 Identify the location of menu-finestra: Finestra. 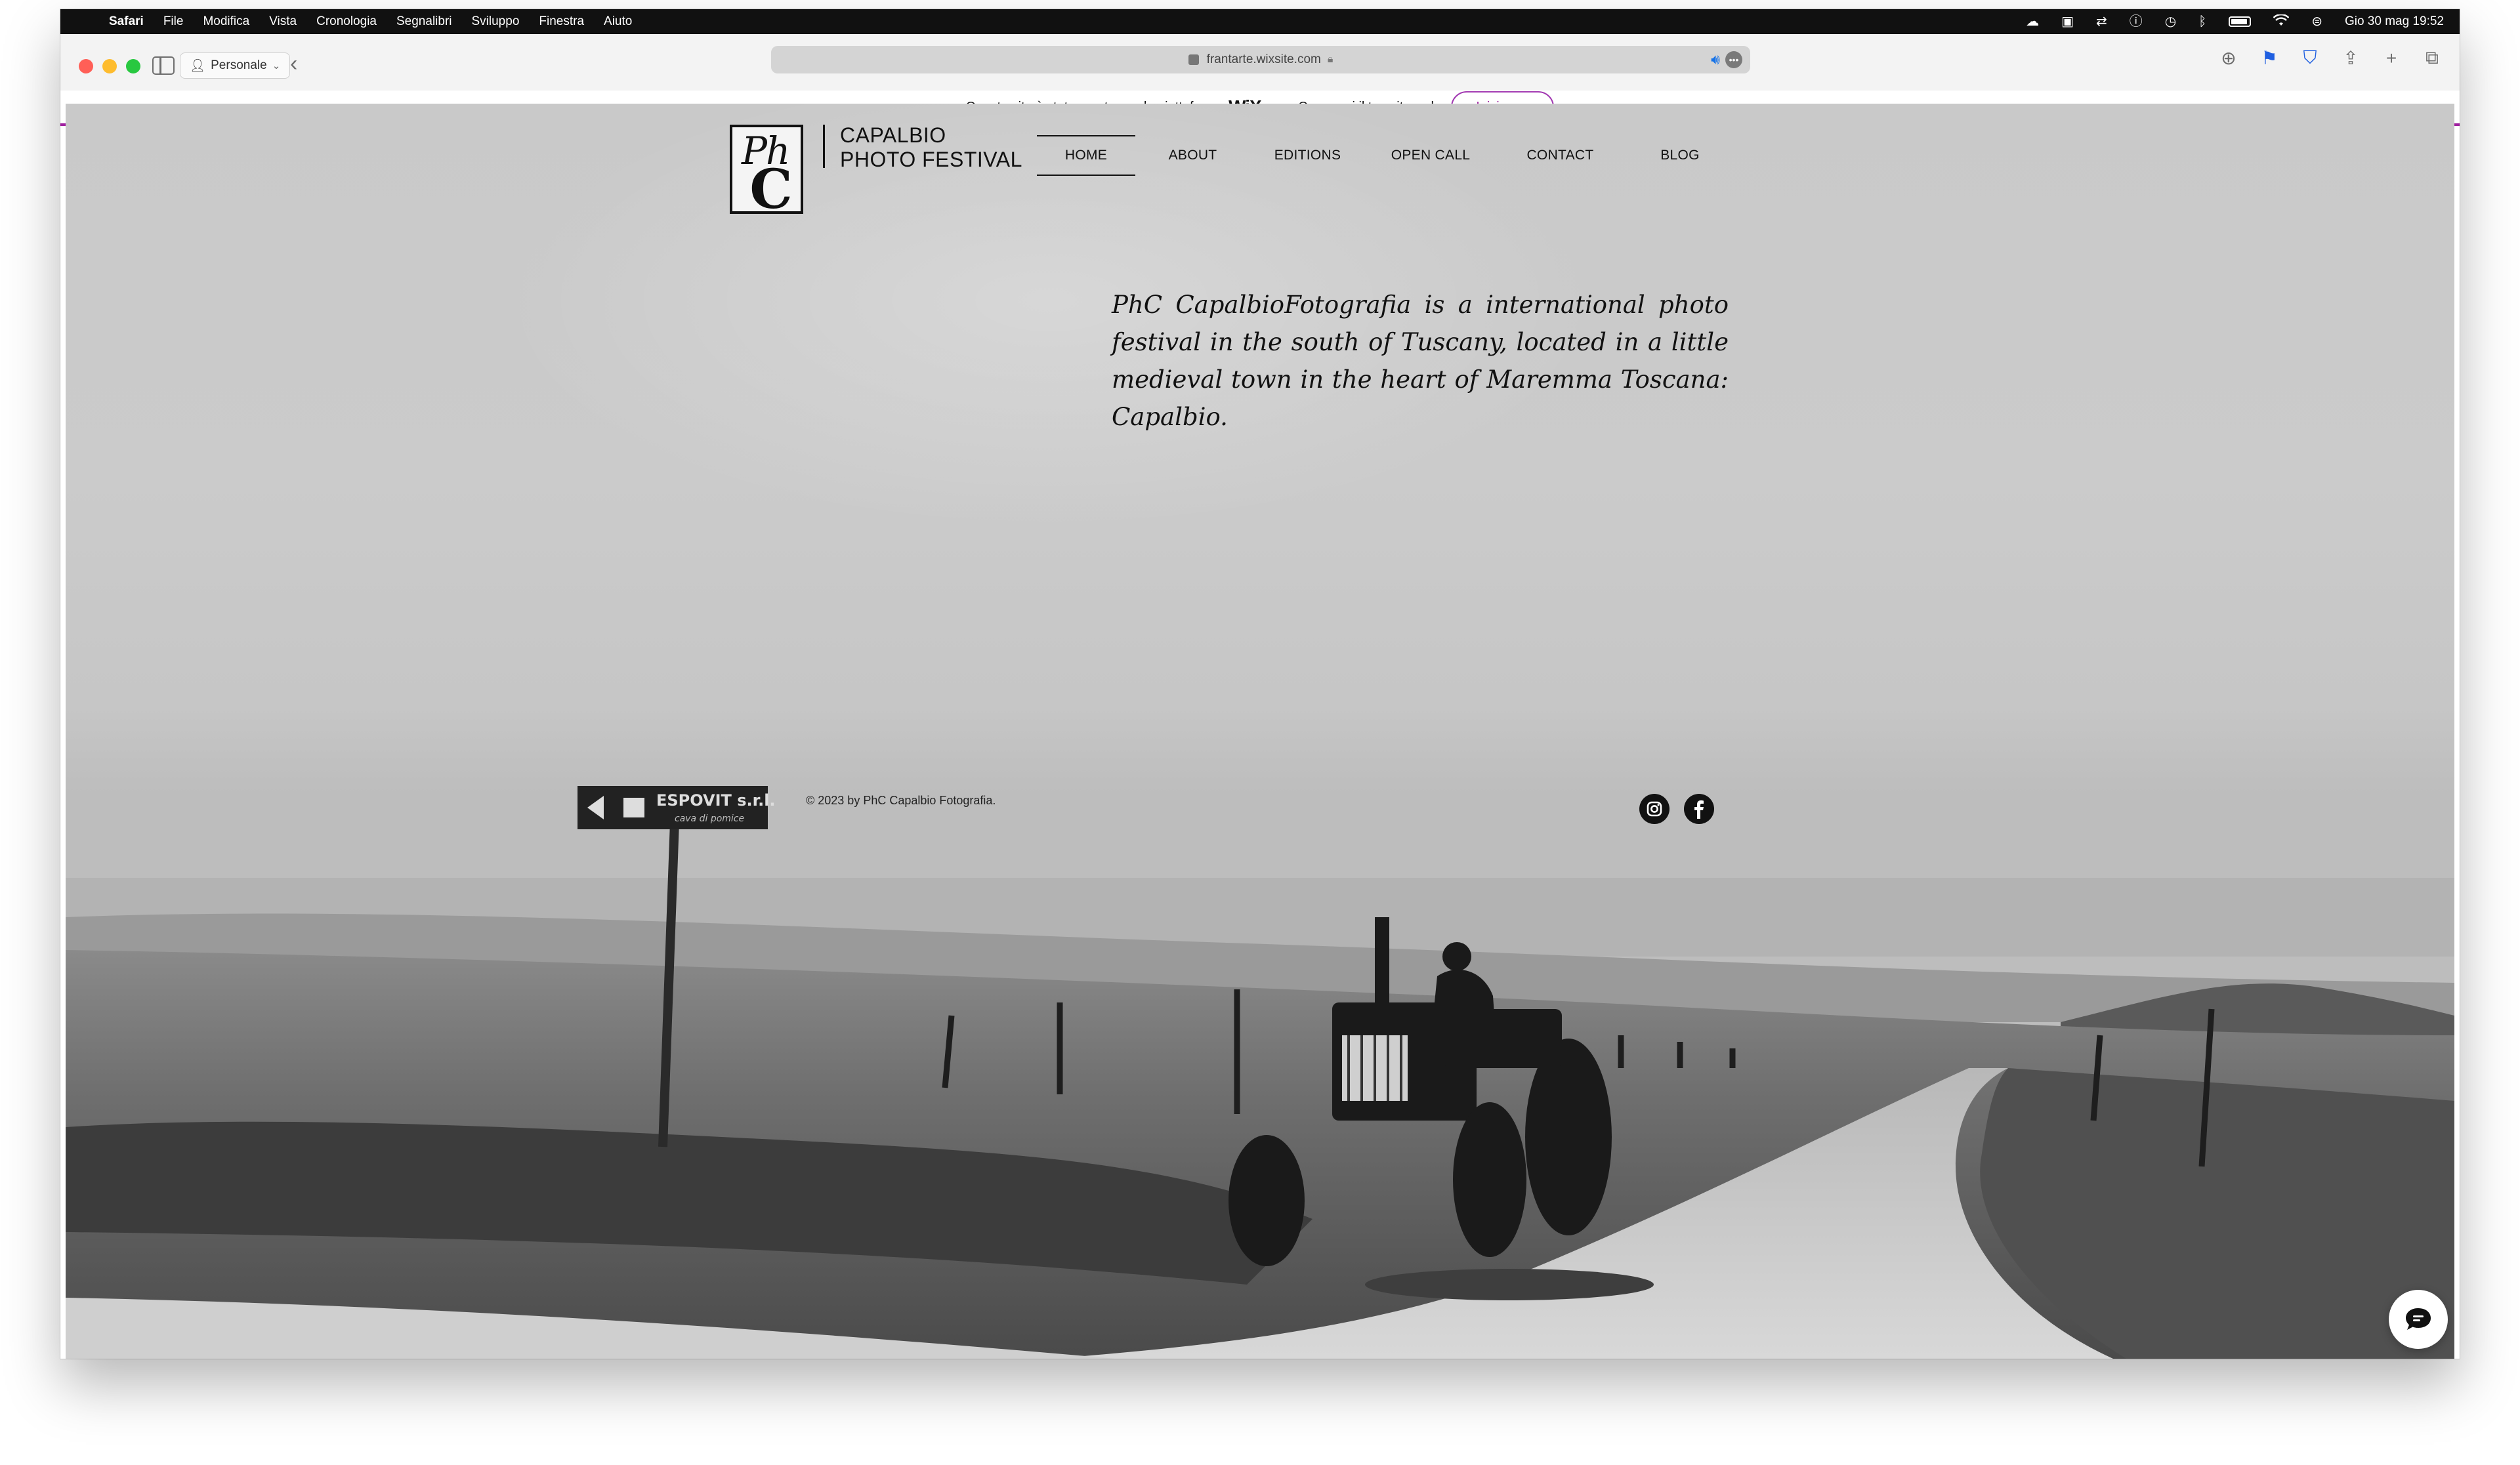
(561, 21).